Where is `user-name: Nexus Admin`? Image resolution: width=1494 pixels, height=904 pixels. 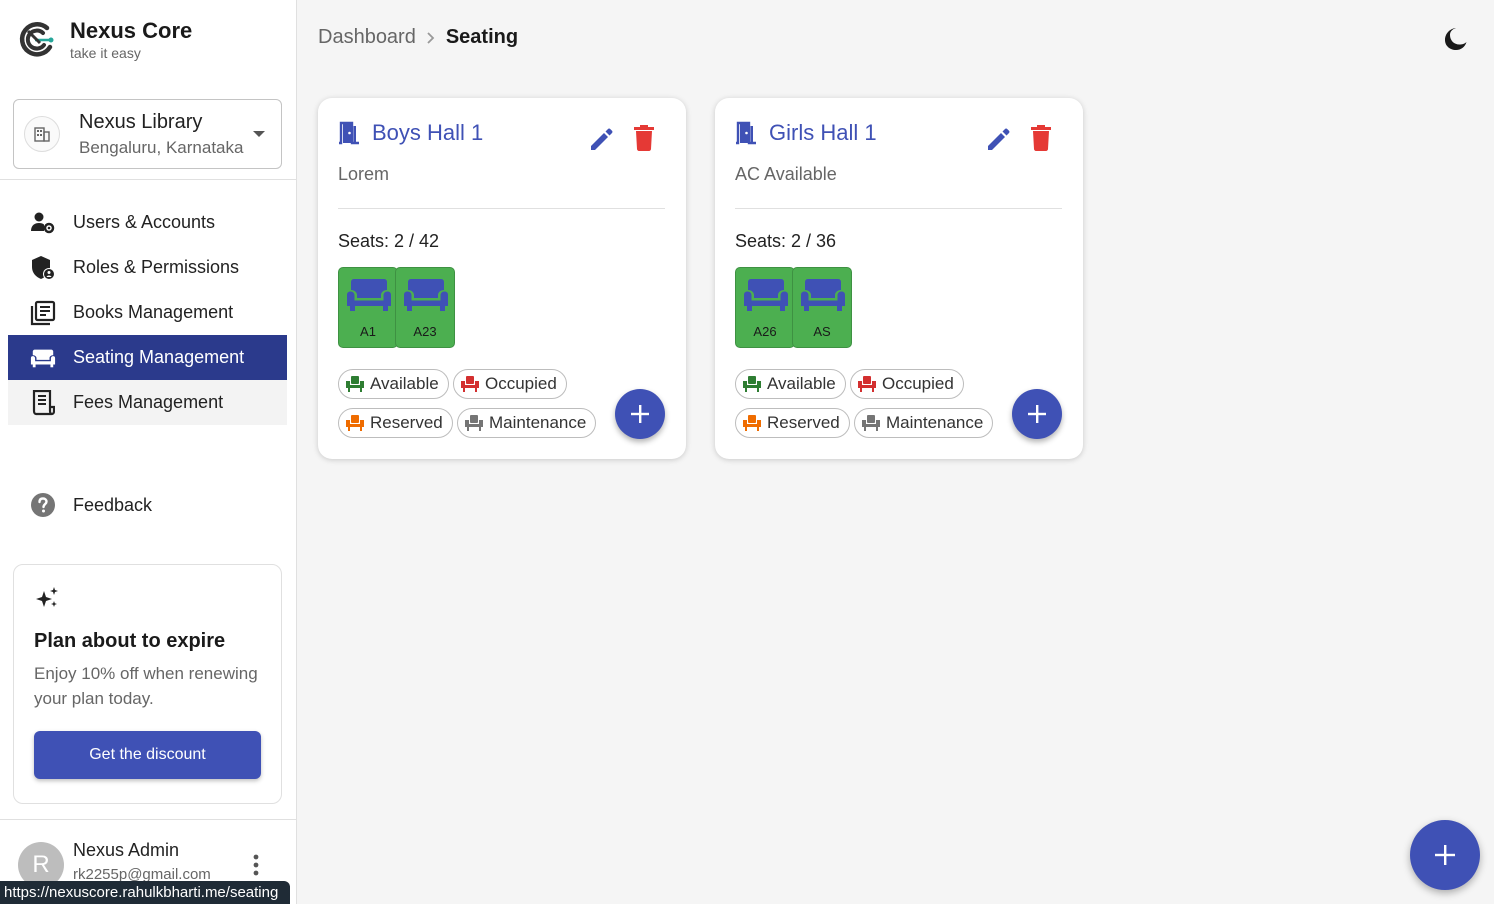
user-name: Nexus Admin is located at coordinates (126, 850).